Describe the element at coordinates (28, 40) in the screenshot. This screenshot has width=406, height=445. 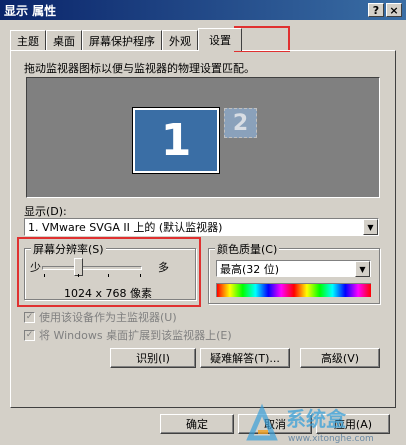
I see `tab-themes: 主题` at that location.